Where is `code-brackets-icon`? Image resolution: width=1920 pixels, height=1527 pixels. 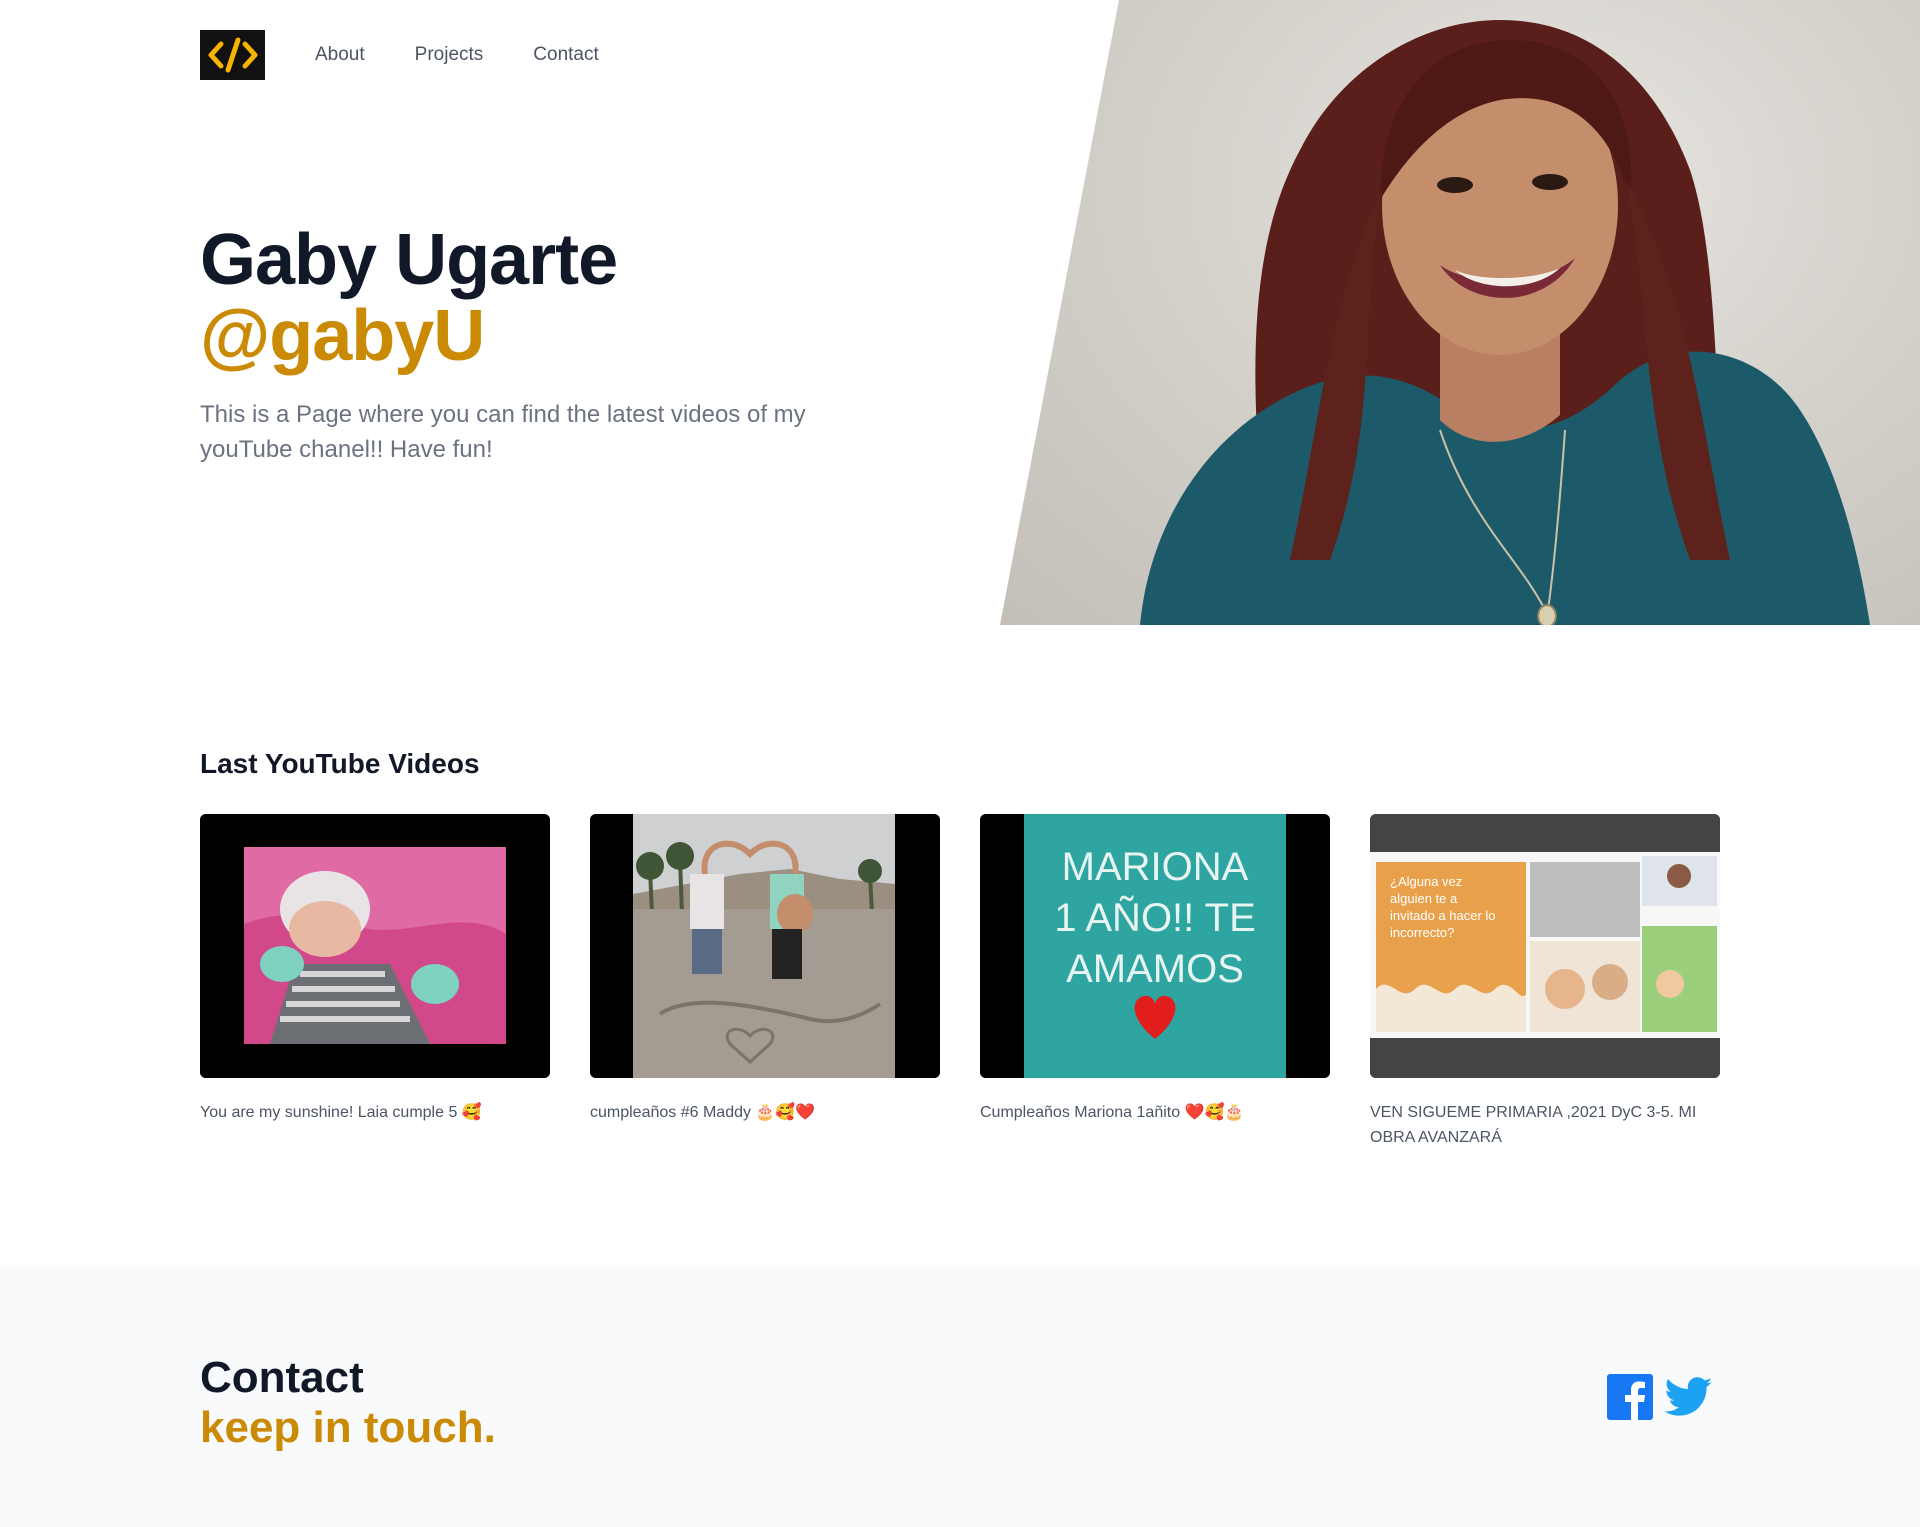
code-brackets-icon is located at coordinates (232, 55).